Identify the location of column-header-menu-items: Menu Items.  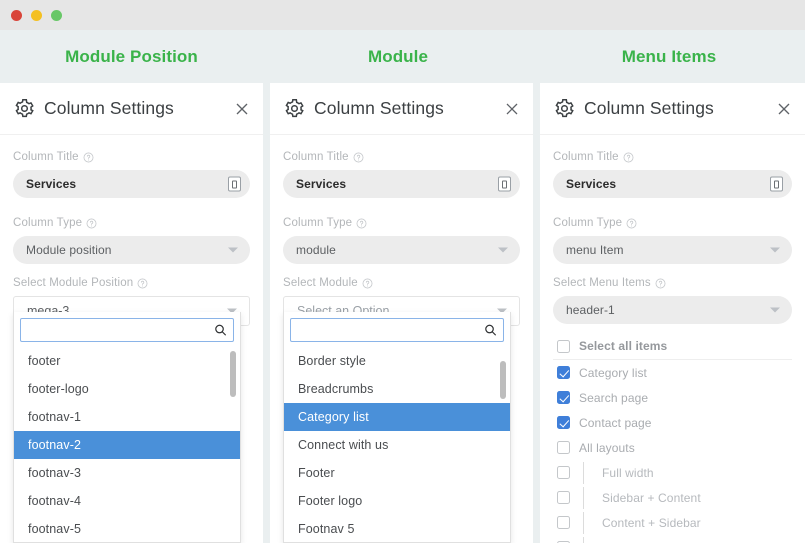
(669, 56).